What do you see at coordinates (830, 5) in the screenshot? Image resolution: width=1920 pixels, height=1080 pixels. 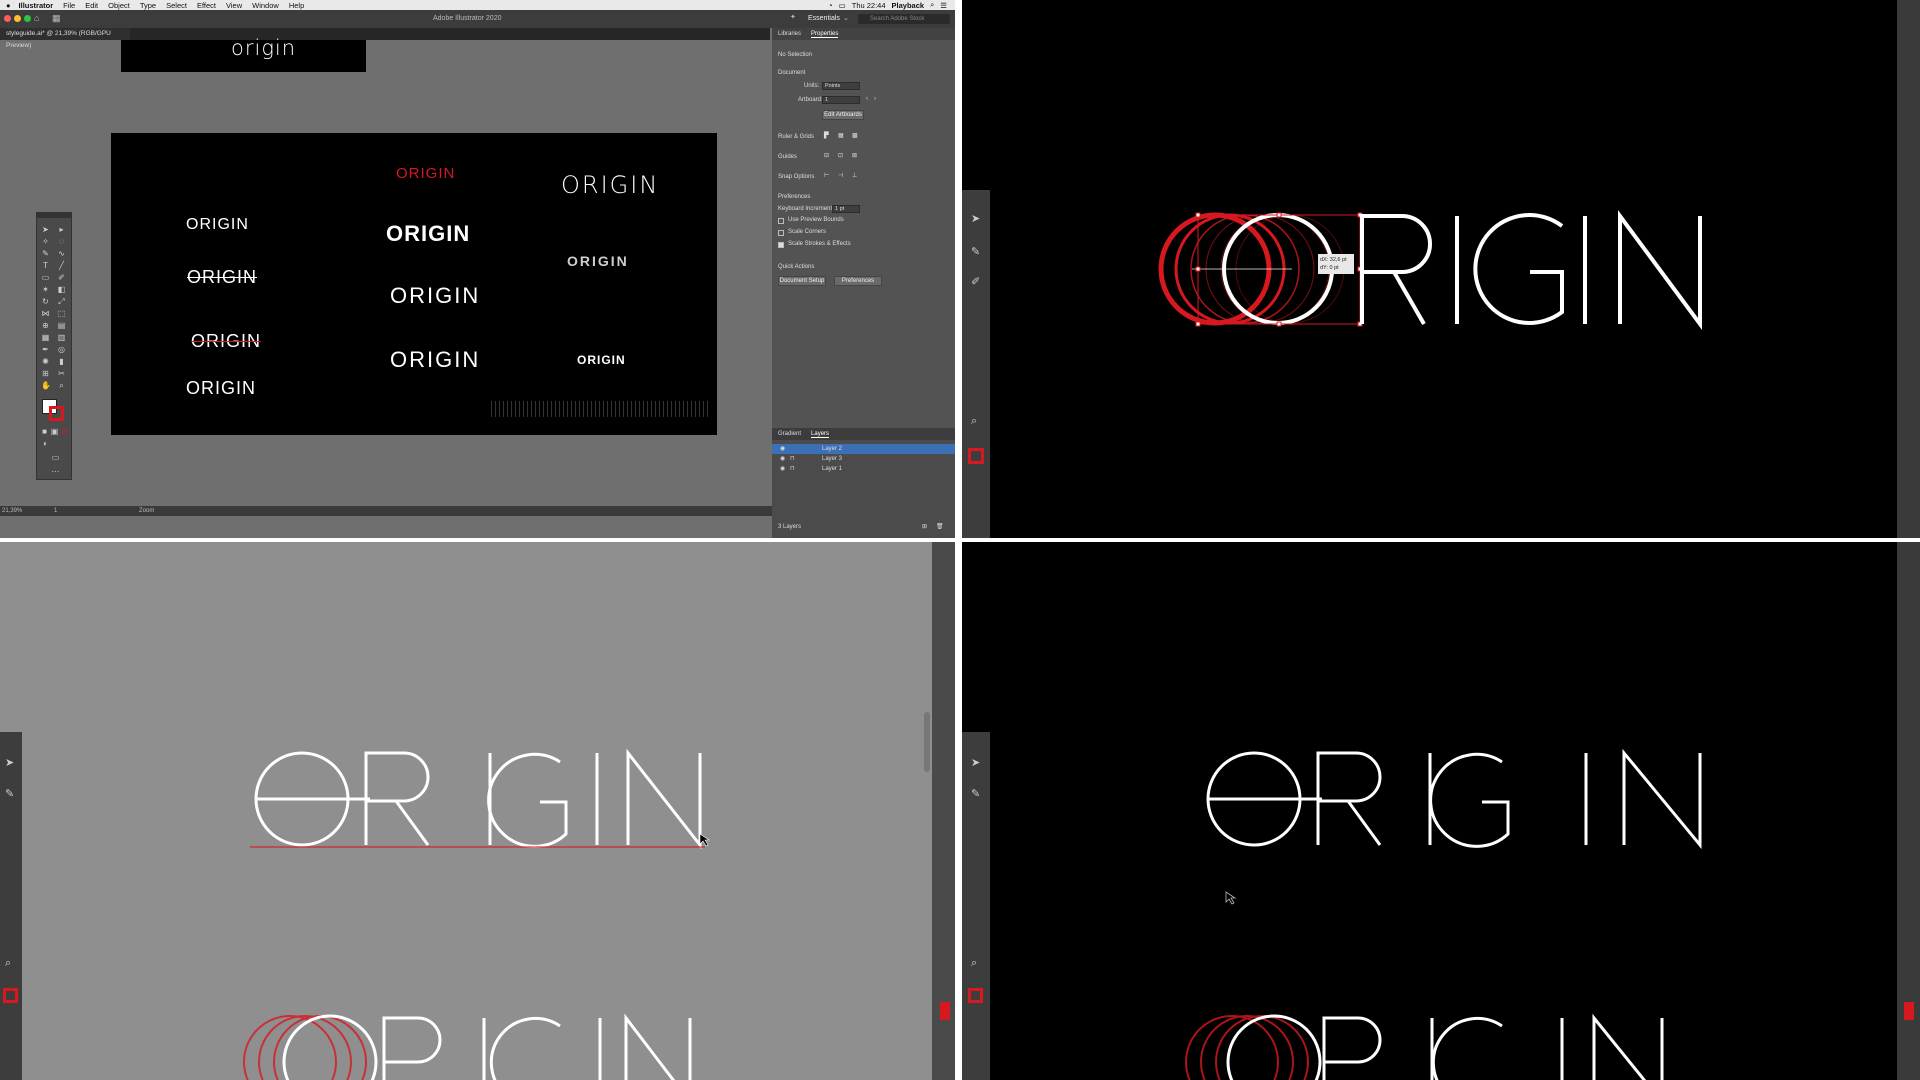 I see `wifi-icon: ◔` at bounding box center [830, 5].